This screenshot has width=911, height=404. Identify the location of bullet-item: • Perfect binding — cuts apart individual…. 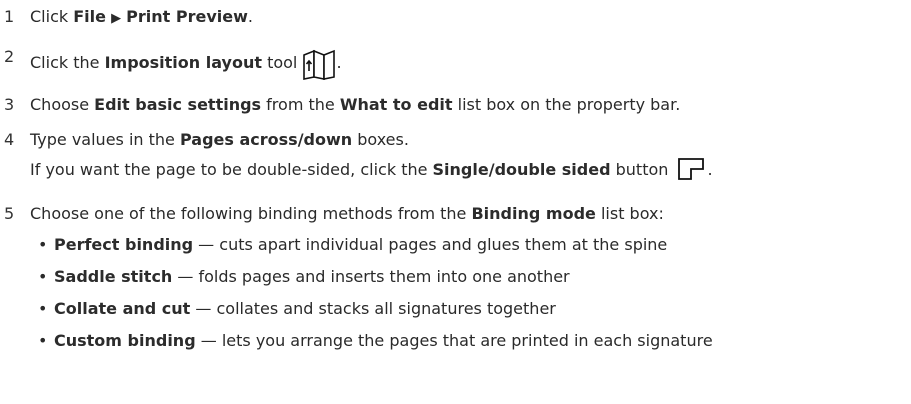
(352, 245).